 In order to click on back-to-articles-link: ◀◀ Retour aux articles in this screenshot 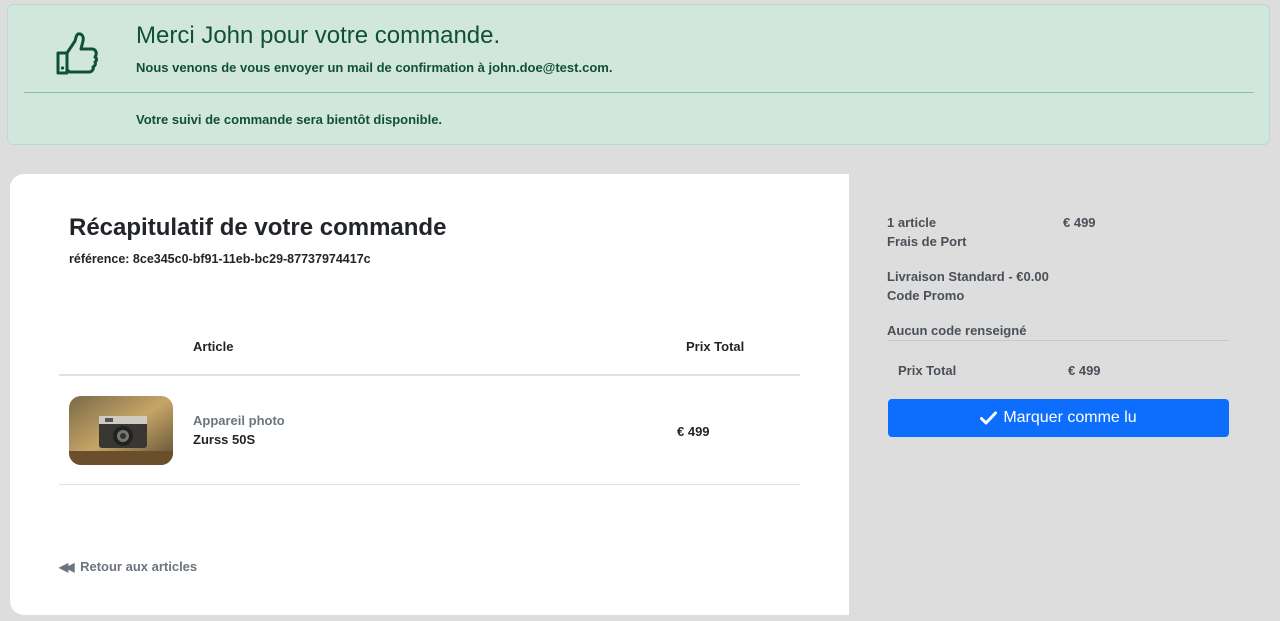, I will do `click(128, 566)`.